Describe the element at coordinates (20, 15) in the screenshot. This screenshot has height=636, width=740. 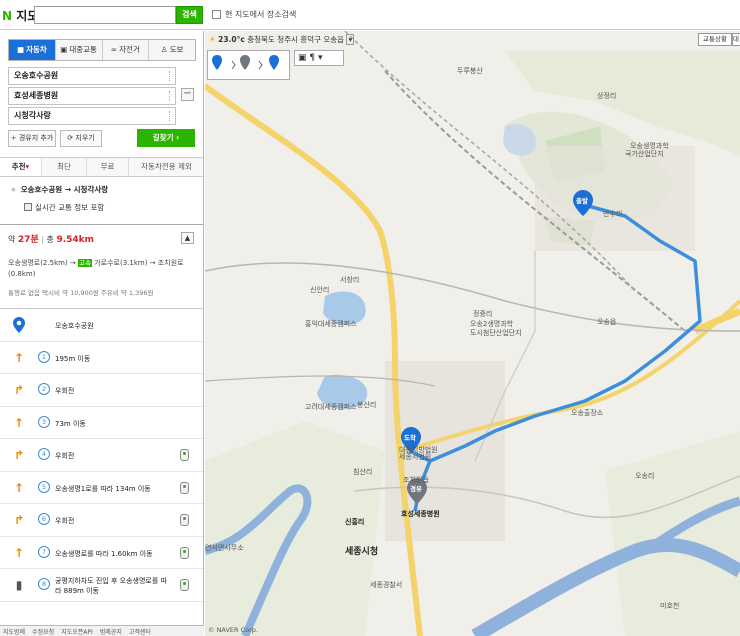
I see `logo: N 지도` at that location.